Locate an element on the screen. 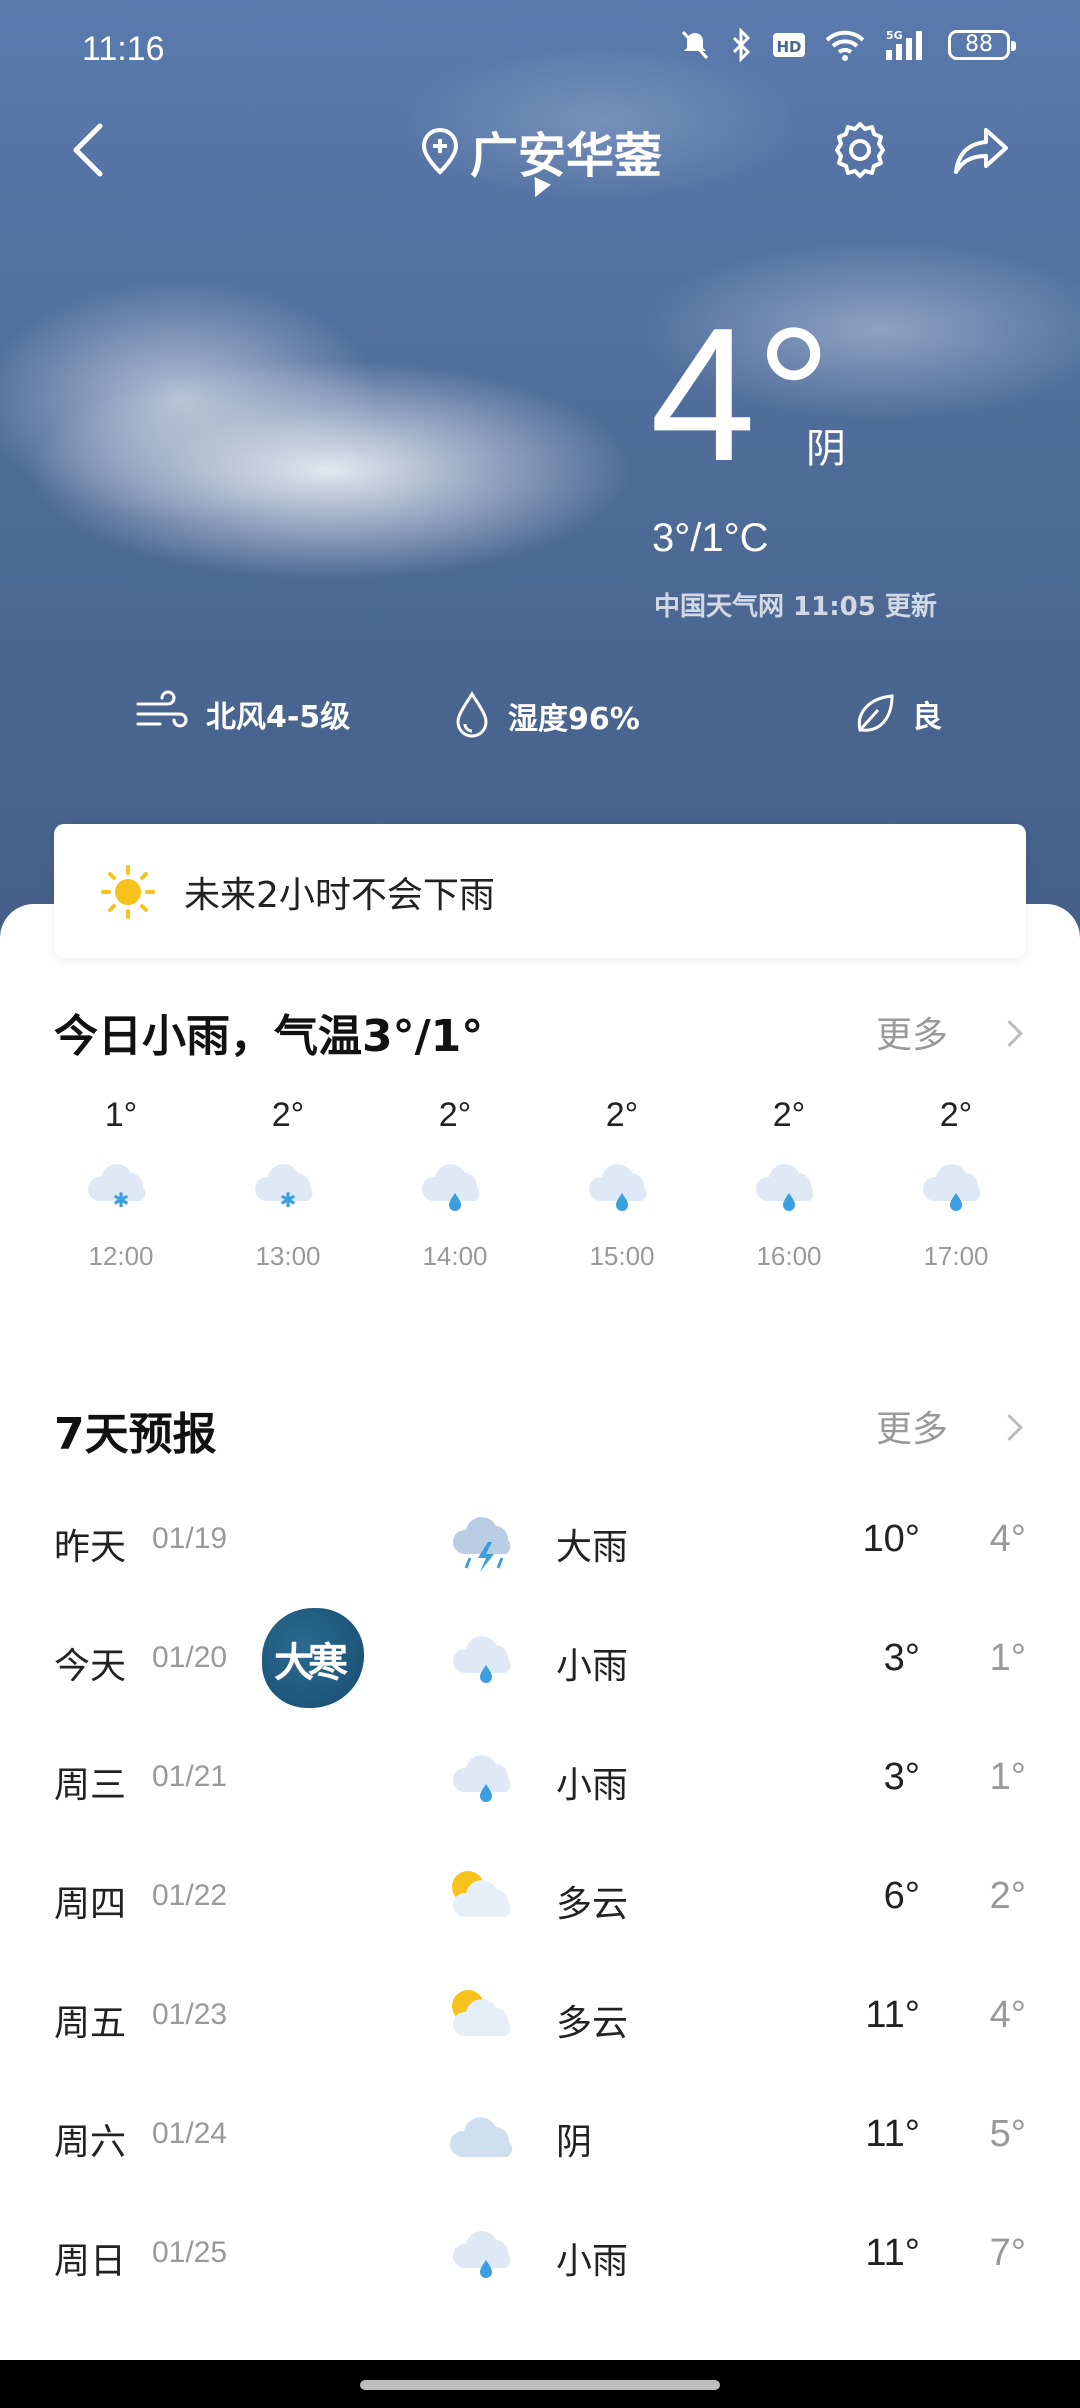  hourly-temp: 1° is located at coordinates (121, 1115).